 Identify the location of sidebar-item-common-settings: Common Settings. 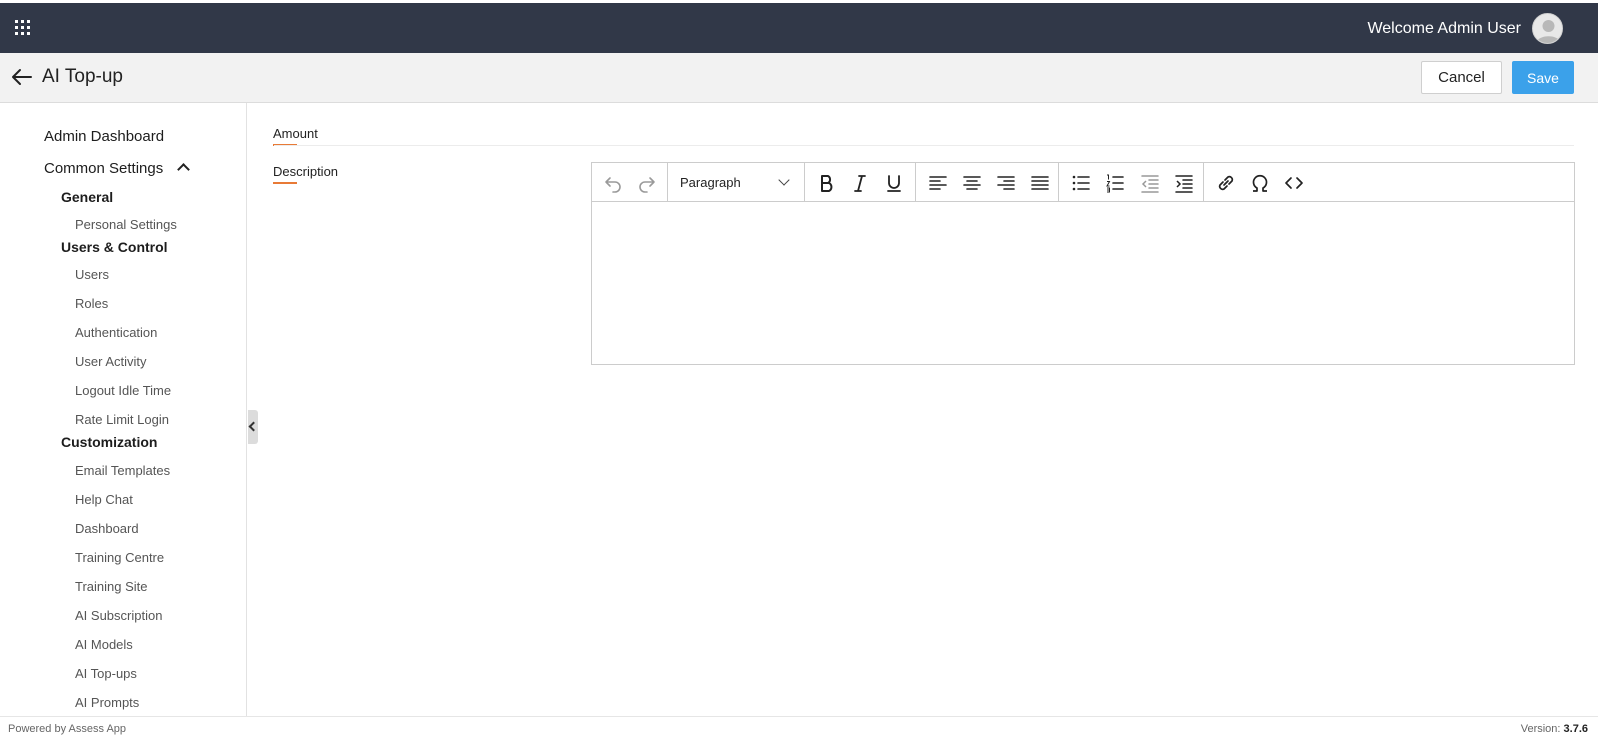
(117, 168).